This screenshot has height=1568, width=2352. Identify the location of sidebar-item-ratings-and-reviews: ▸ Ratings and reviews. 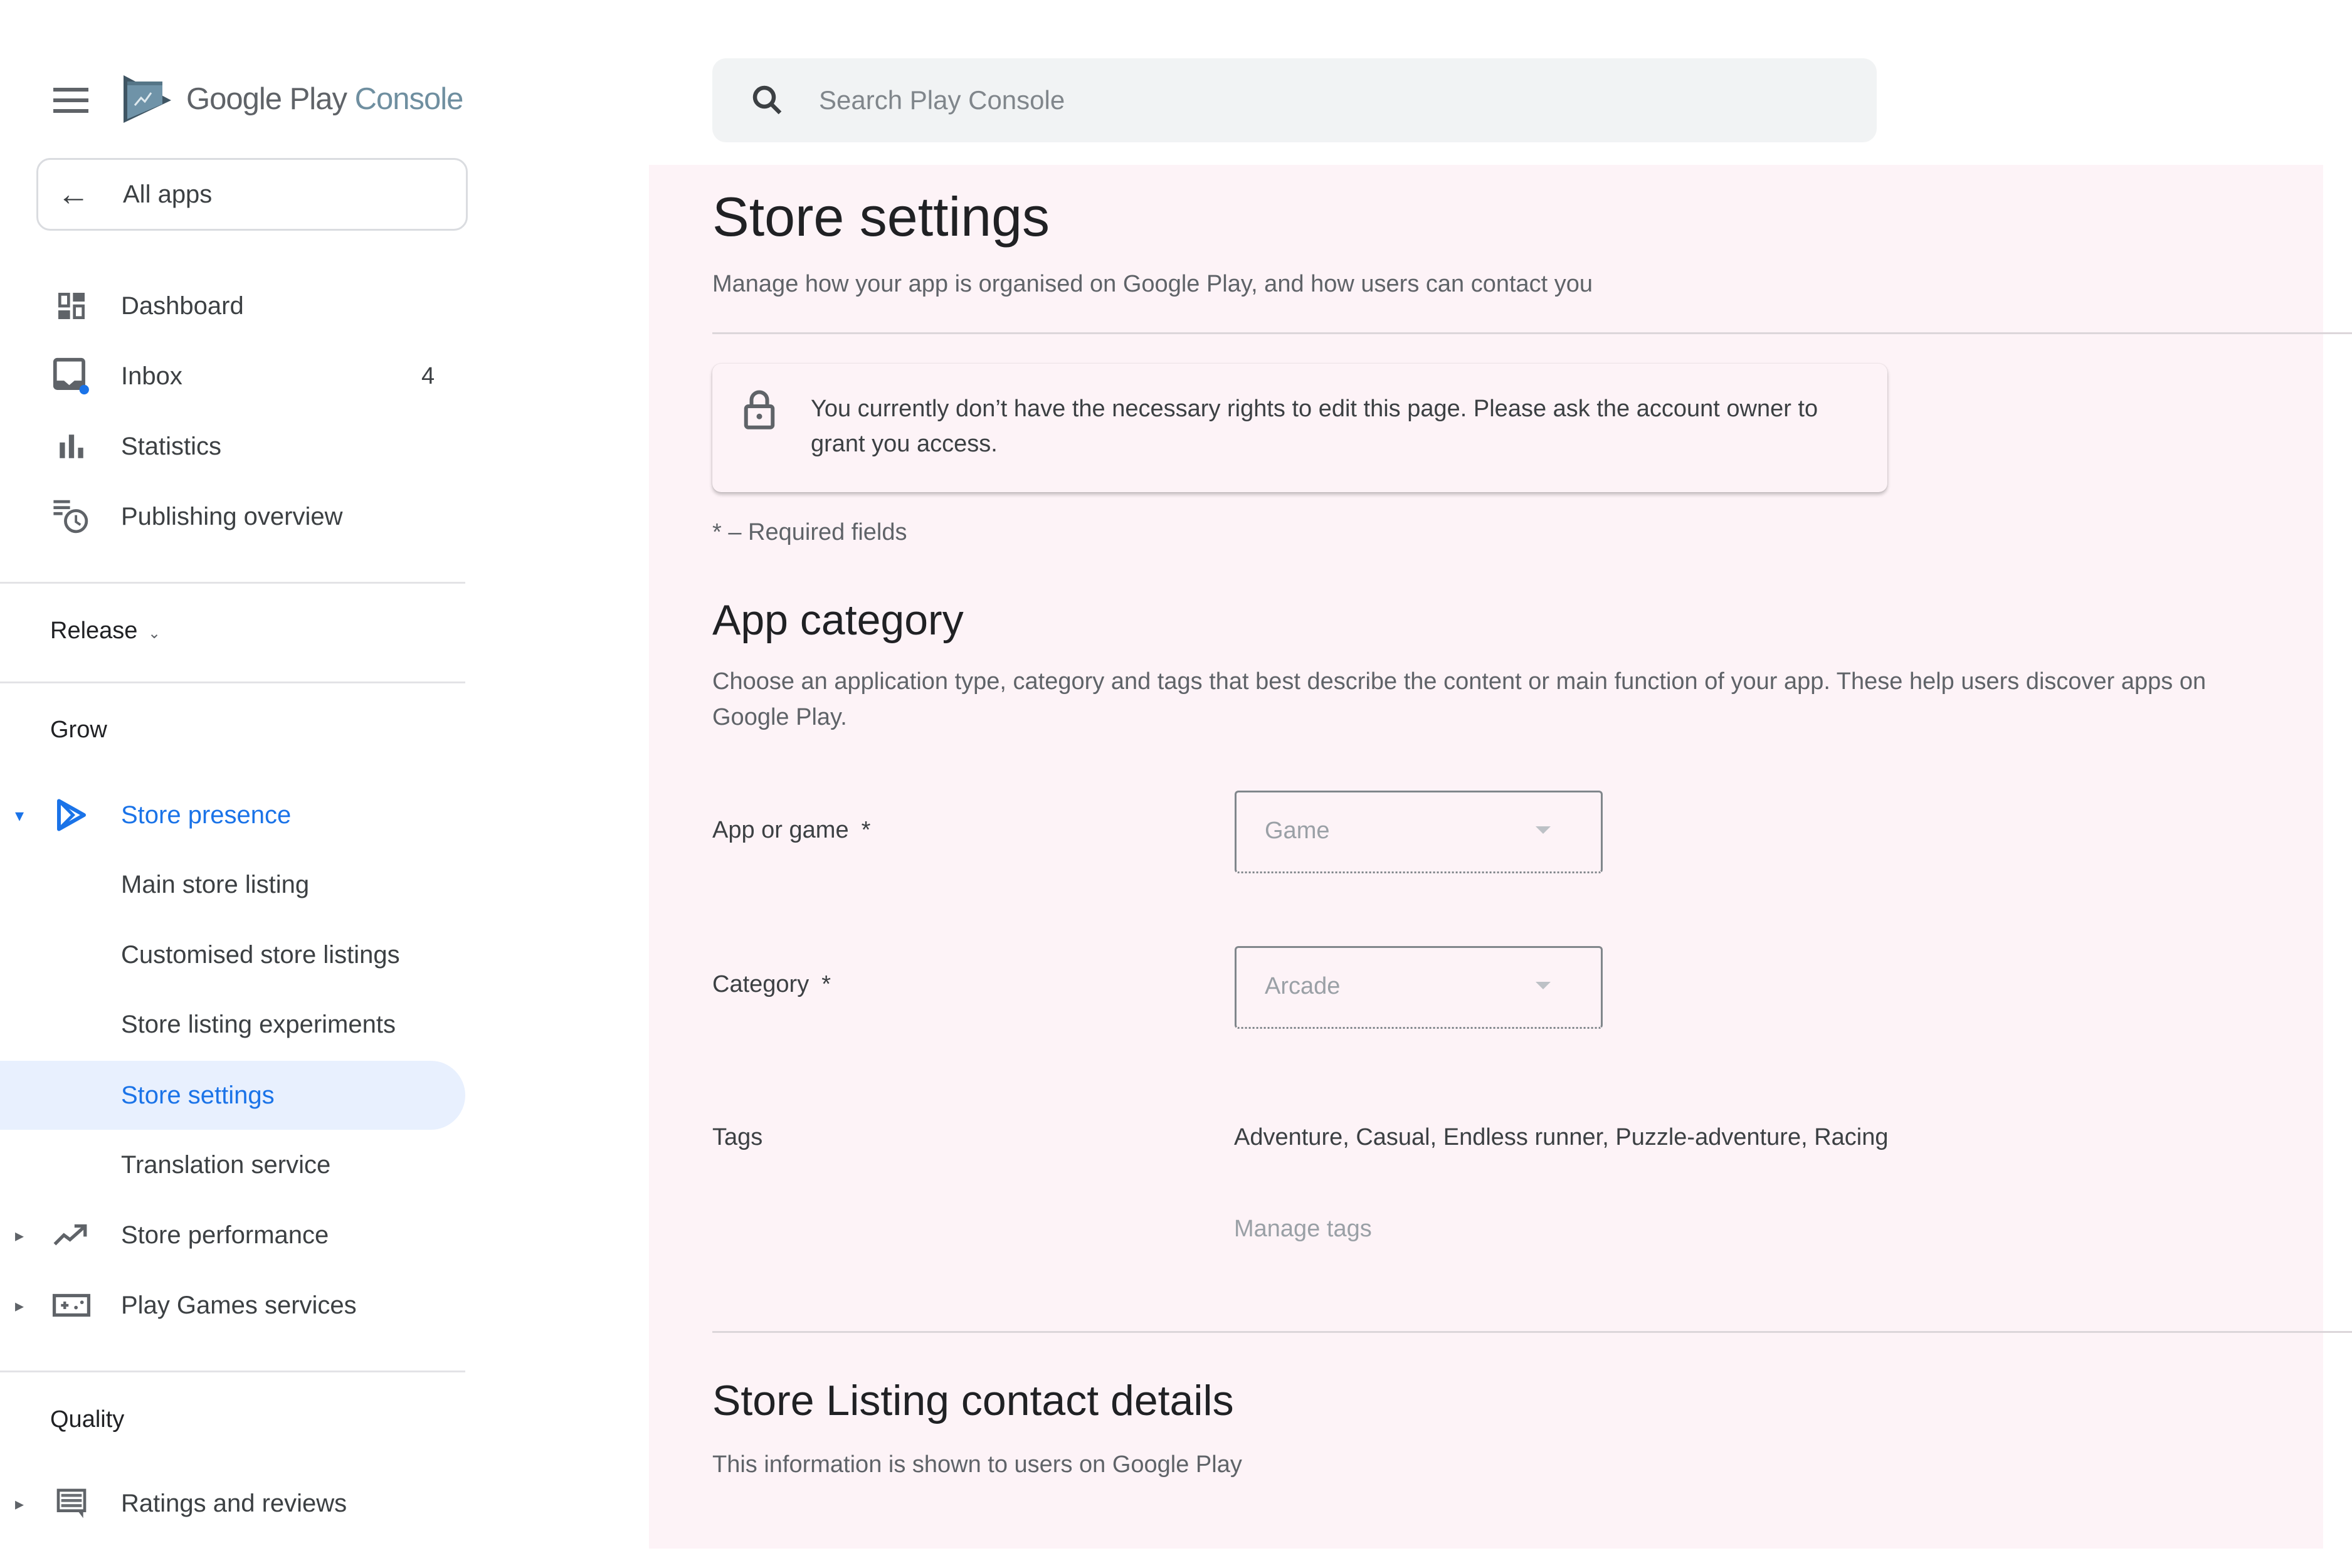
(232, 1503).